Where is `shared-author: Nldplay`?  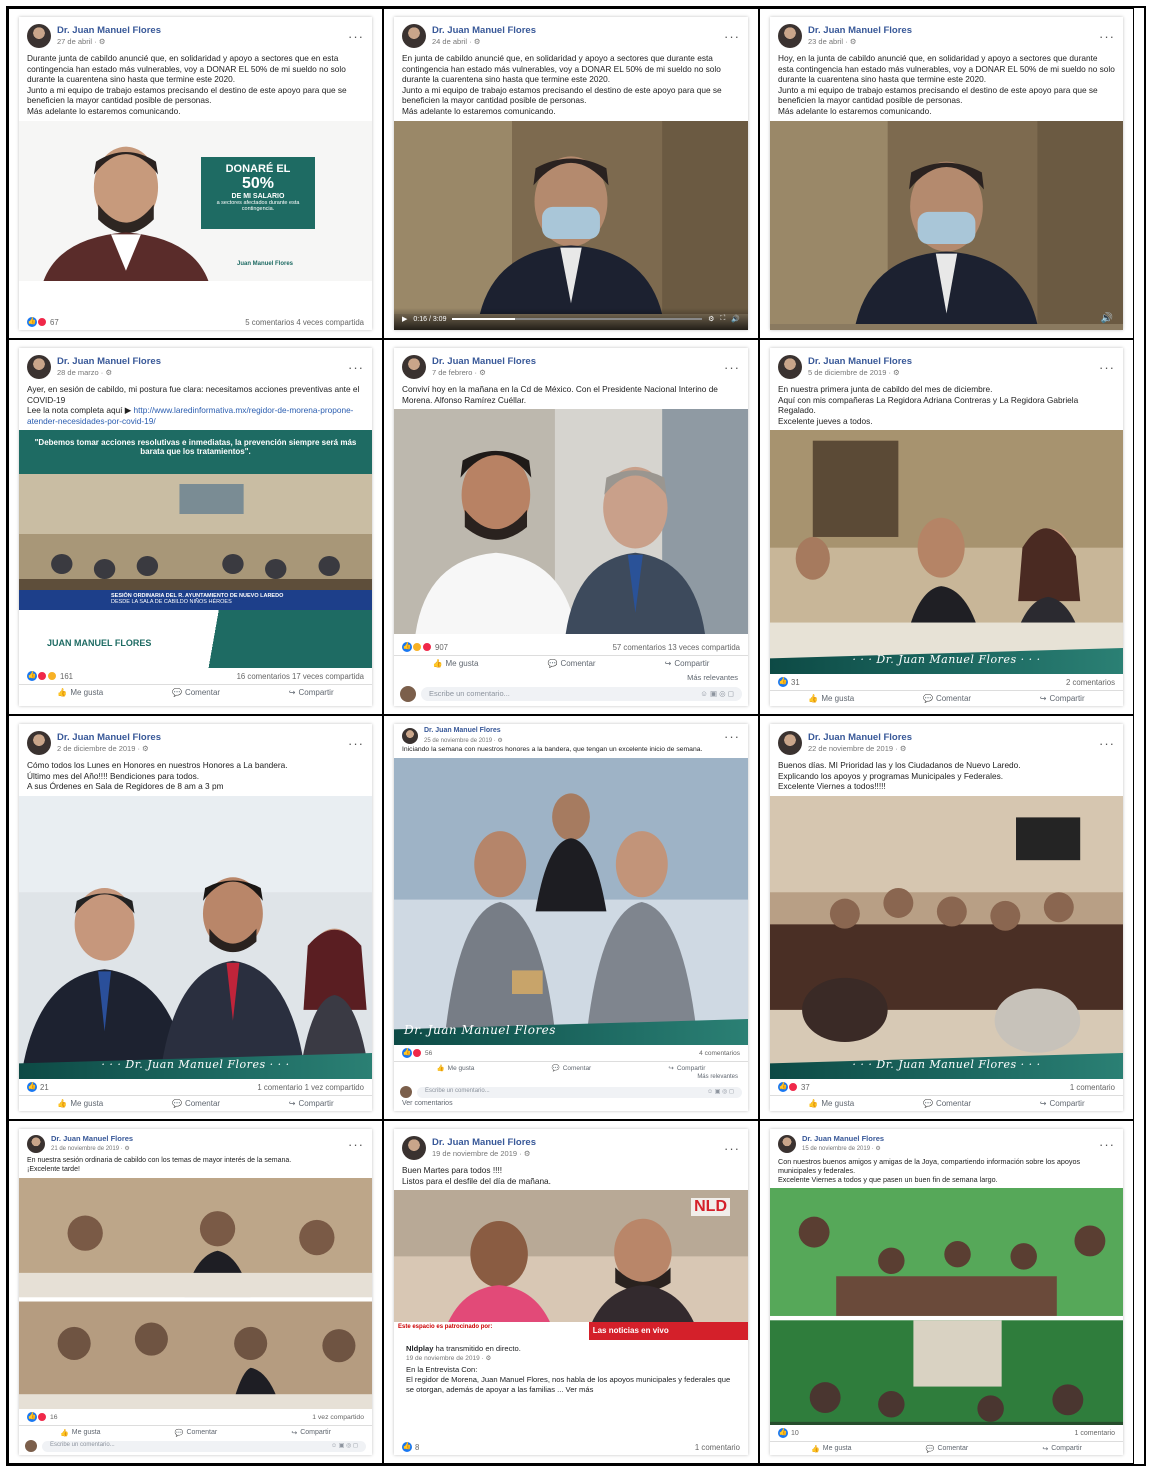
shared-author: Nldplay is located at coordinates (419, 1348).